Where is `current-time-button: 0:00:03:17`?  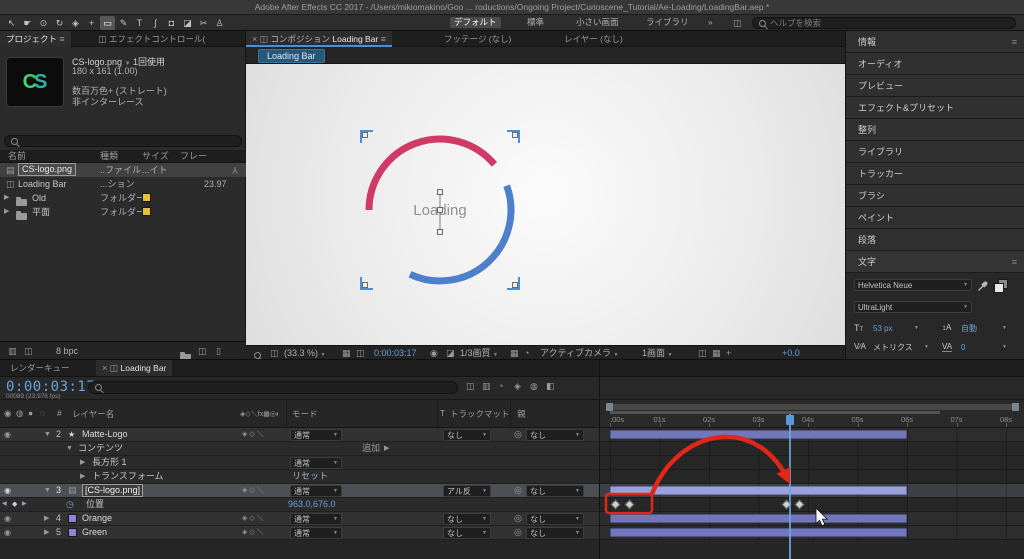
current-time-button: 0:00:03:17 is located at coordinates (395, 353).